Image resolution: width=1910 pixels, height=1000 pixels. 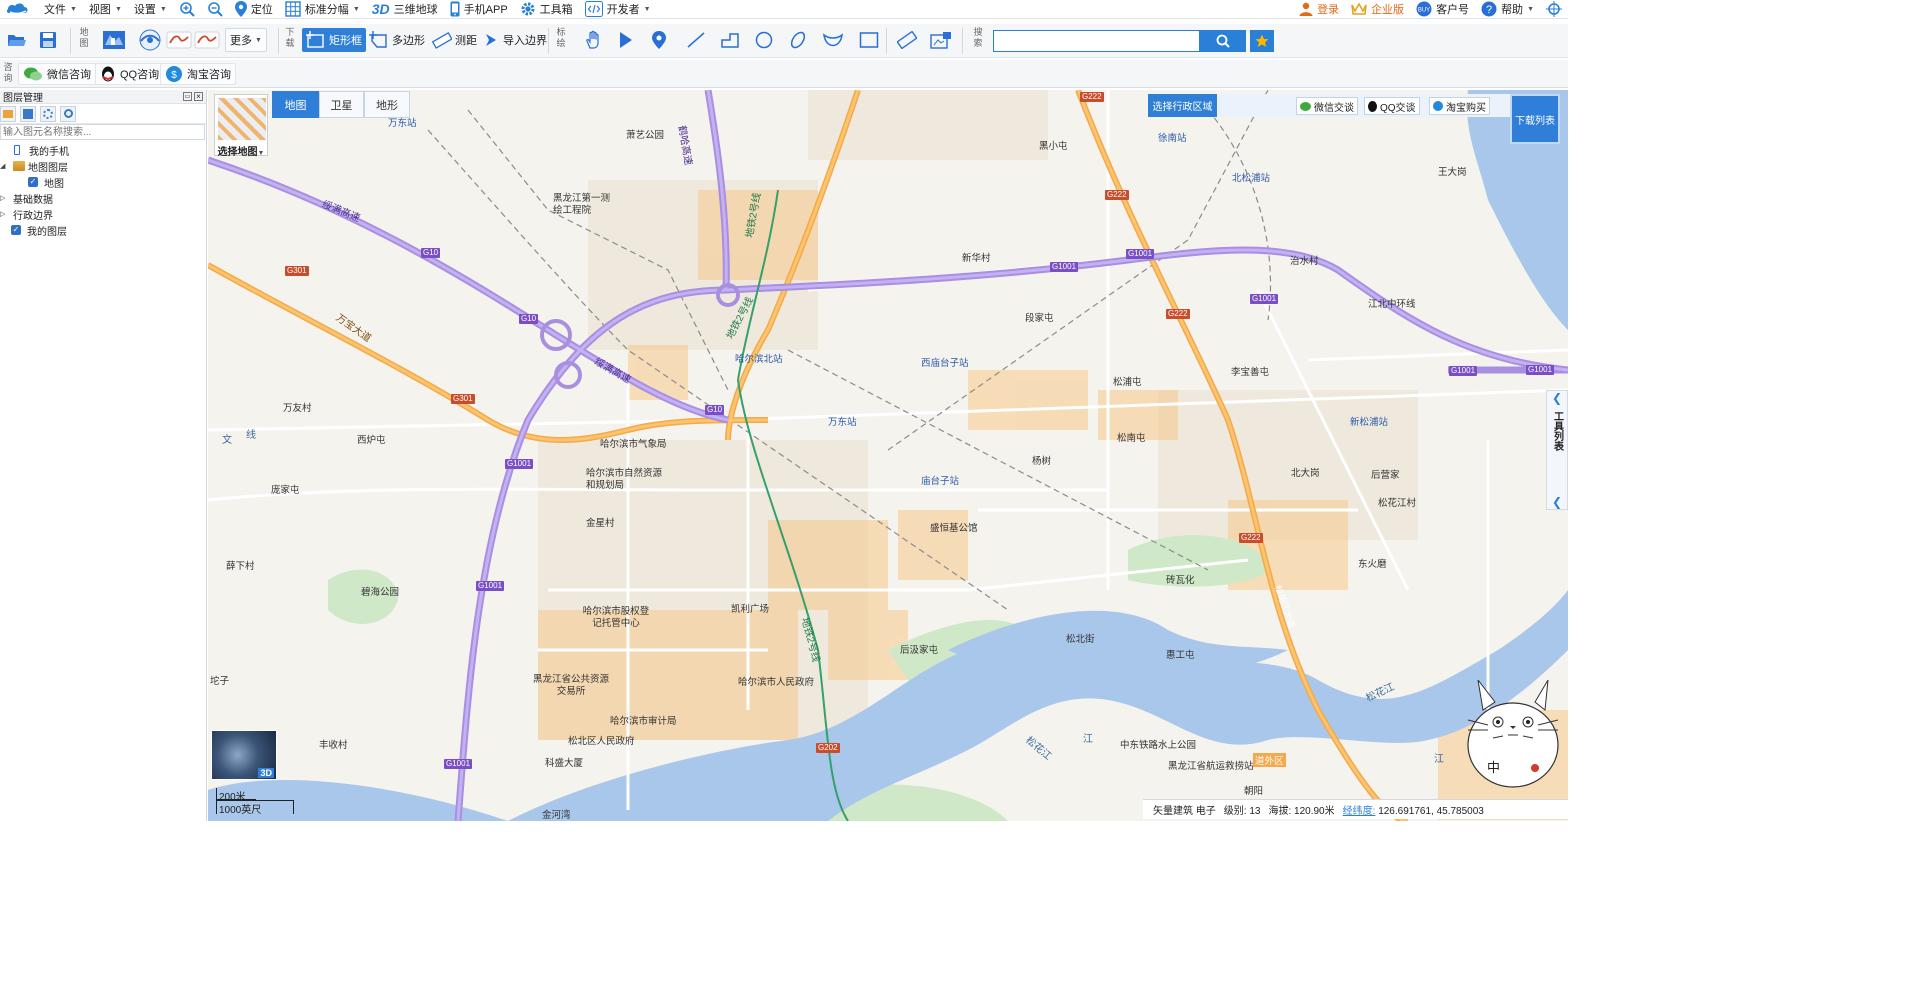 I want to click on taobao-buy-button: 淘宝购买, so click(x=1459, y=106).